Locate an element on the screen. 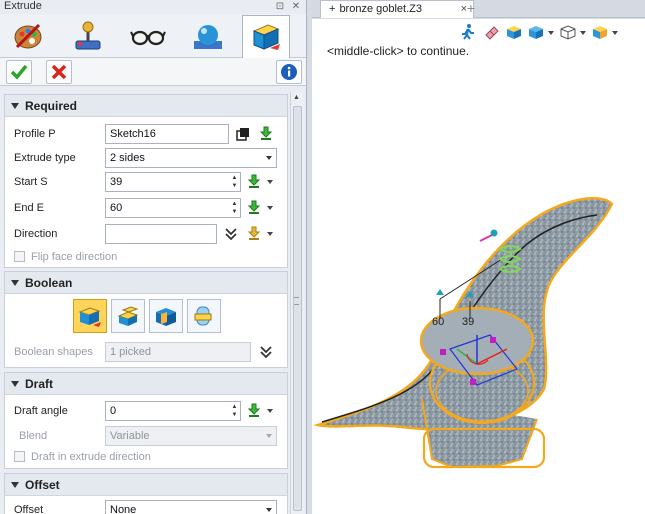 The height and width of the screenshot is (514, 645). blend-label: Blend is located at coordinates (33, 436).